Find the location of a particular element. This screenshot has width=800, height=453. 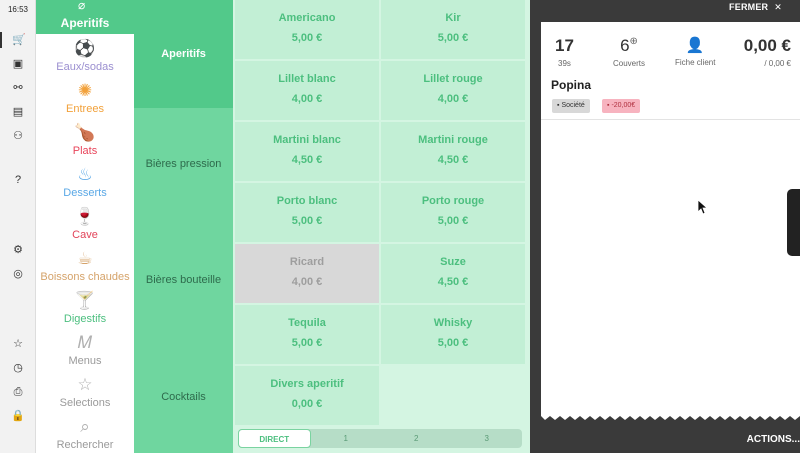

ticket-zigzag-edge is located at coordinates (670, 416).